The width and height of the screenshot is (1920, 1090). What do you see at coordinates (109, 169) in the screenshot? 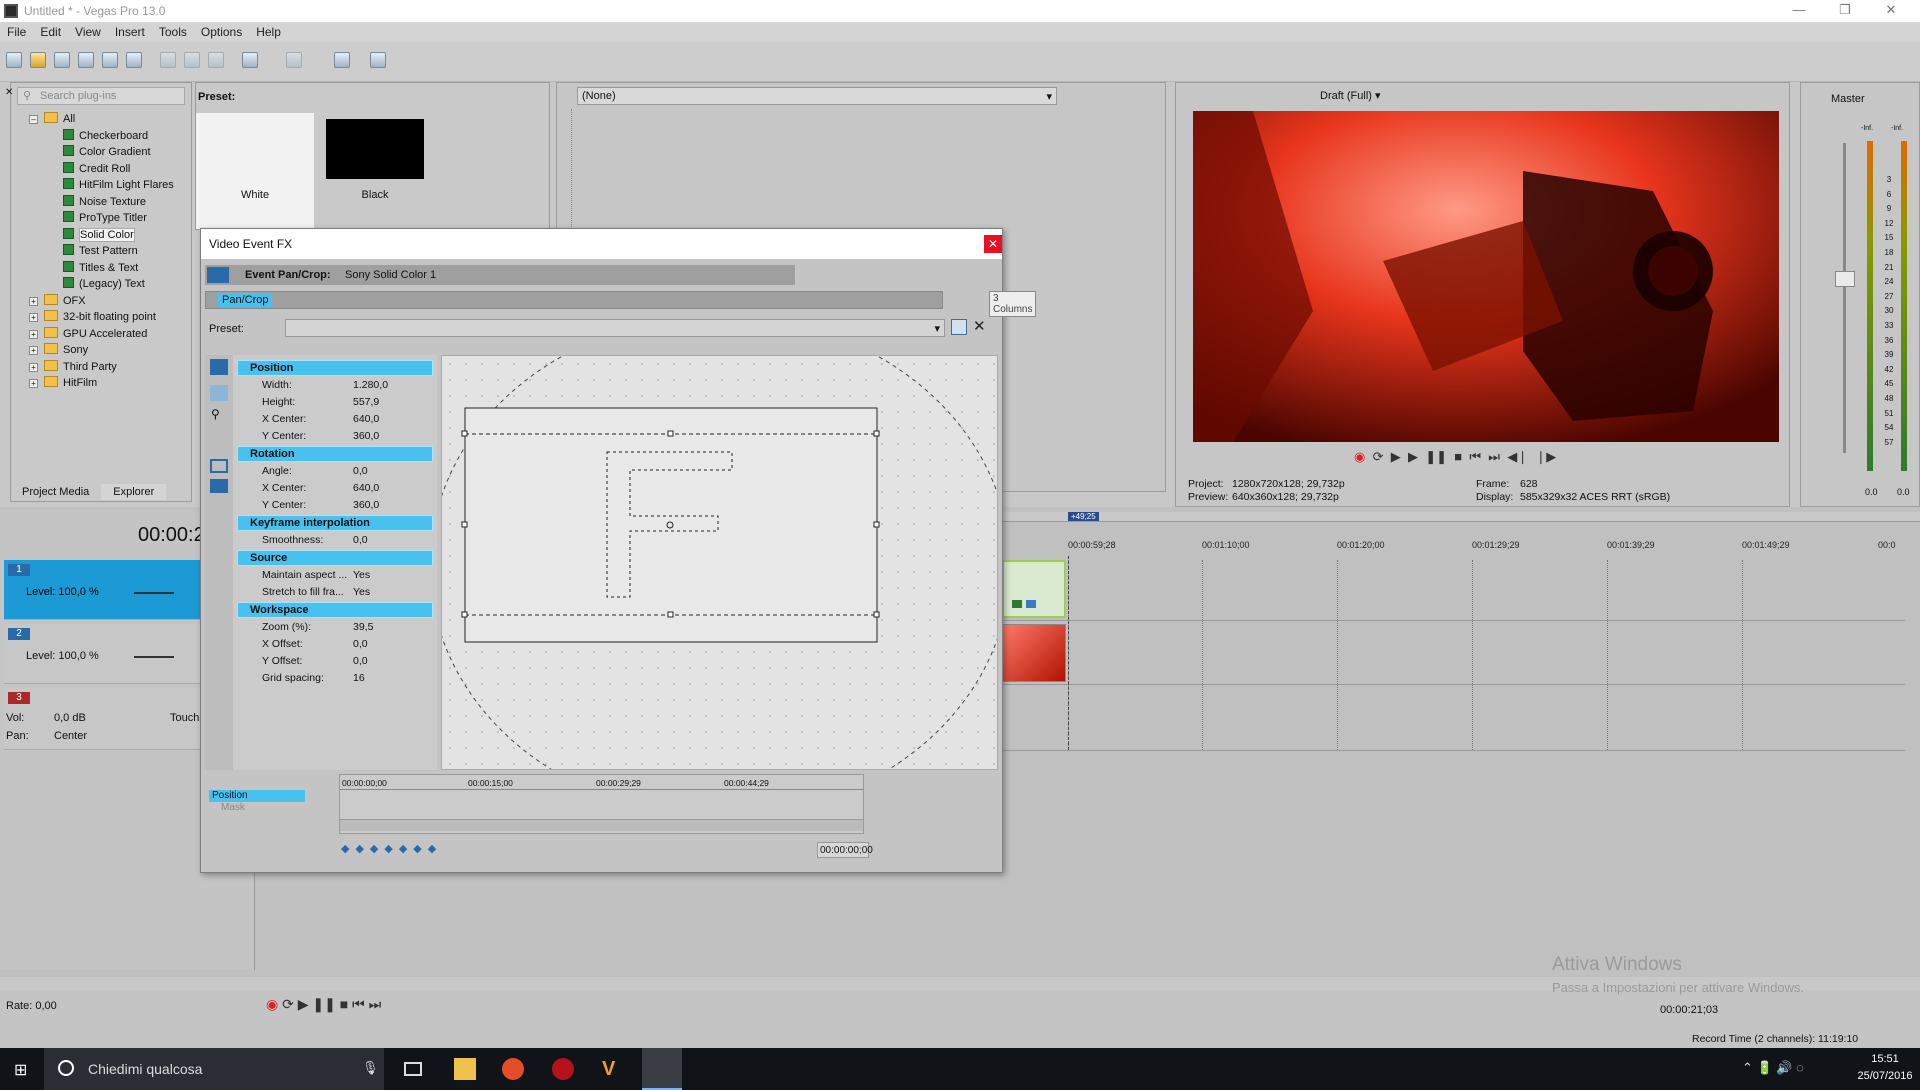
I see `tree-item-credit-roll: Credit Roll` at bounding box center [109, 169].